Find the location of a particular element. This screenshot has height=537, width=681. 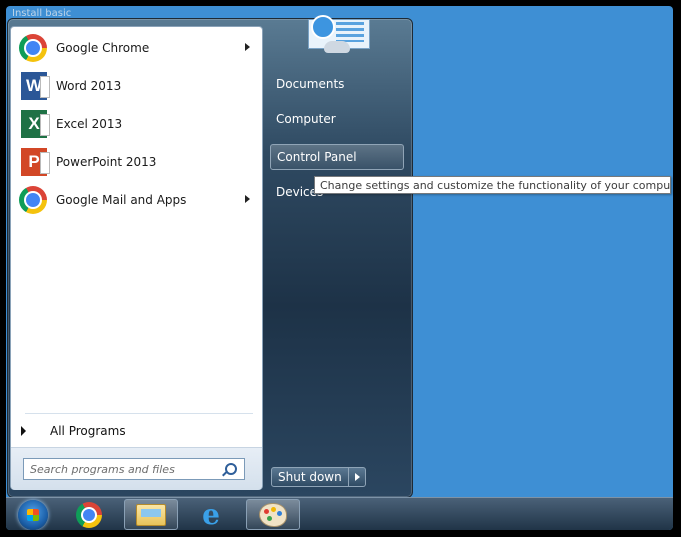

shutdown-group: Shut down is located at coordinates (318, 477).